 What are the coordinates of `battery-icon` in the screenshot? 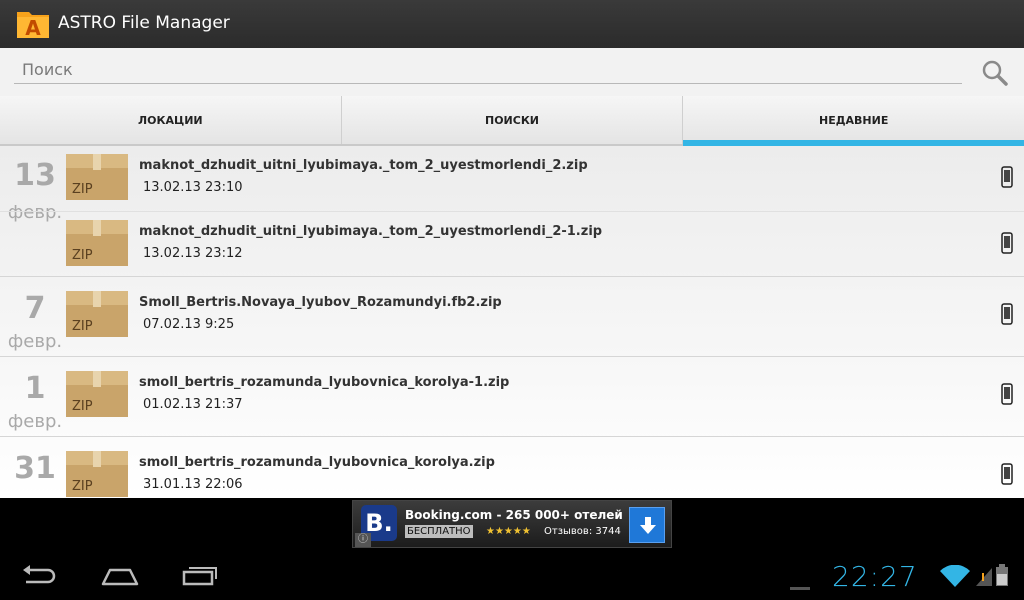 It's located at (1002, 577).